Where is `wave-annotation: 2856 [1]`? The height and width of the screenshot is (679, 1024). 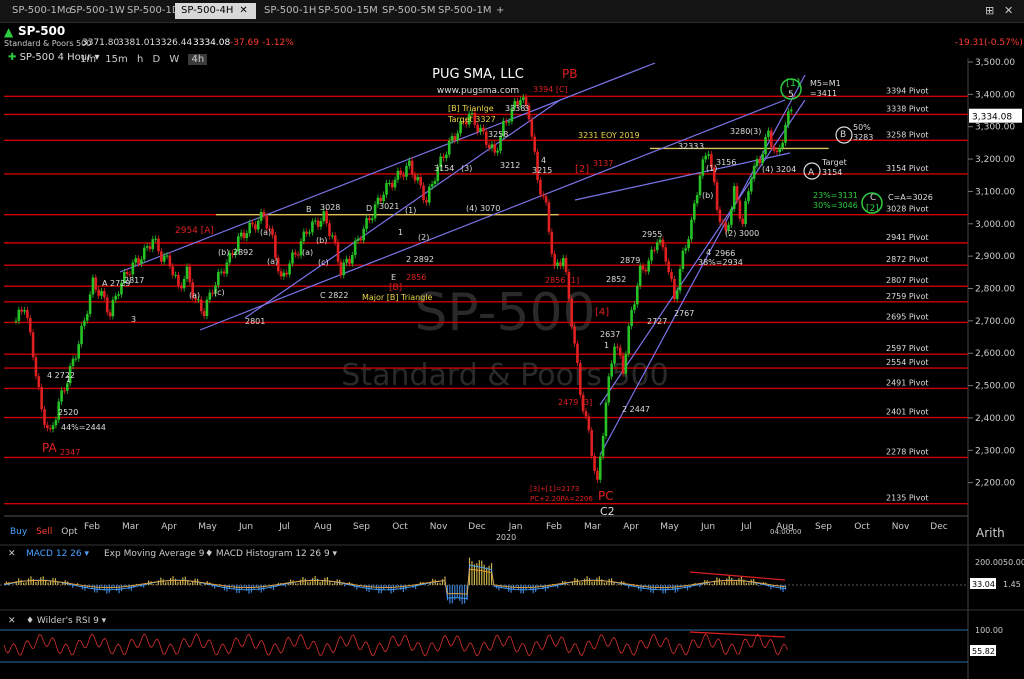
wave-annotation: 2856 [1] is located at coordinates (562, 280).